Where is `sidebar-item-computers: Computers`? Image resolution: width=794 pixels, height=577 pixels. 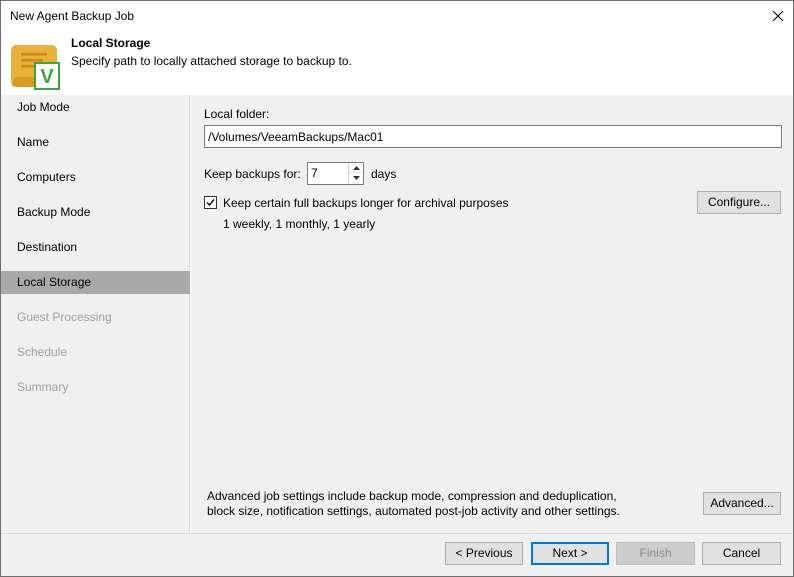 sidebar-item-computers: Computers is located at coordinates (95, 177).